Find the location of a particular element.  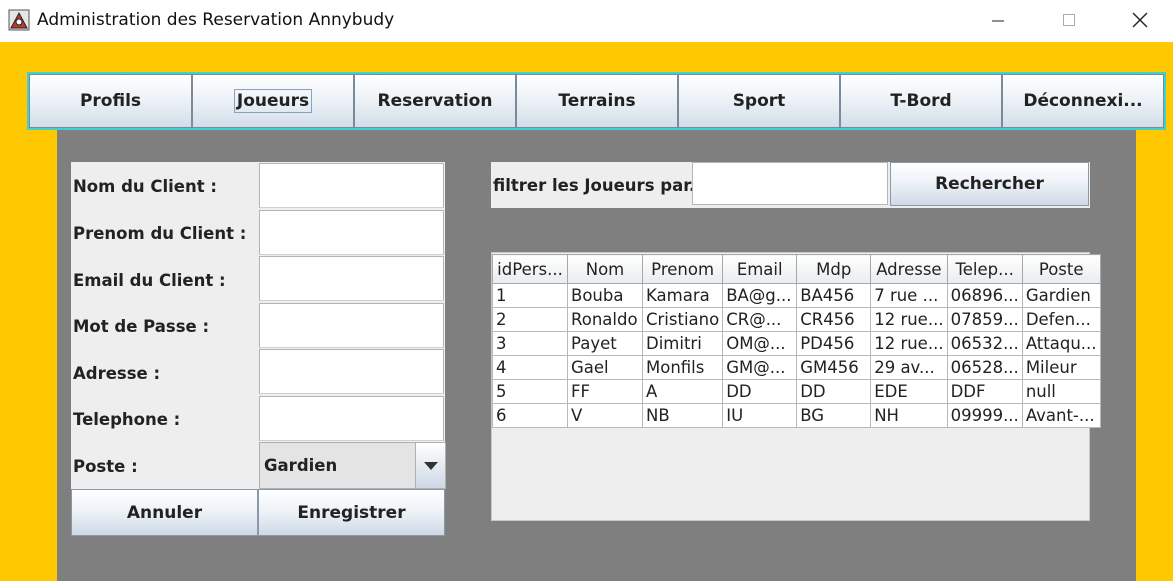

column-header-prenom: Prenom is located at coordinates (682, 269).